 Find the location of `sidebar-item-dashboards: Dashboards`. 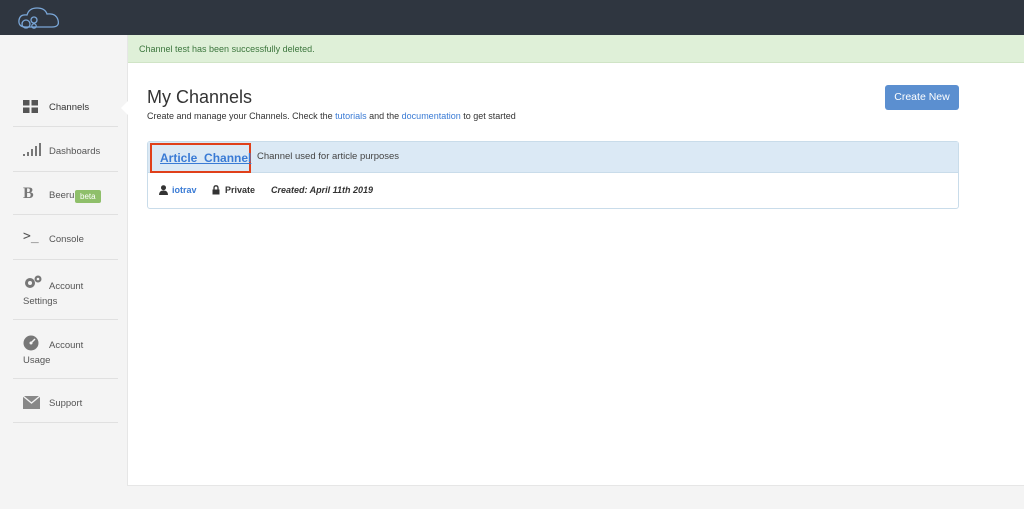

sidebar-item-dashboards: Dashboards is located at coordinates (65, 149).